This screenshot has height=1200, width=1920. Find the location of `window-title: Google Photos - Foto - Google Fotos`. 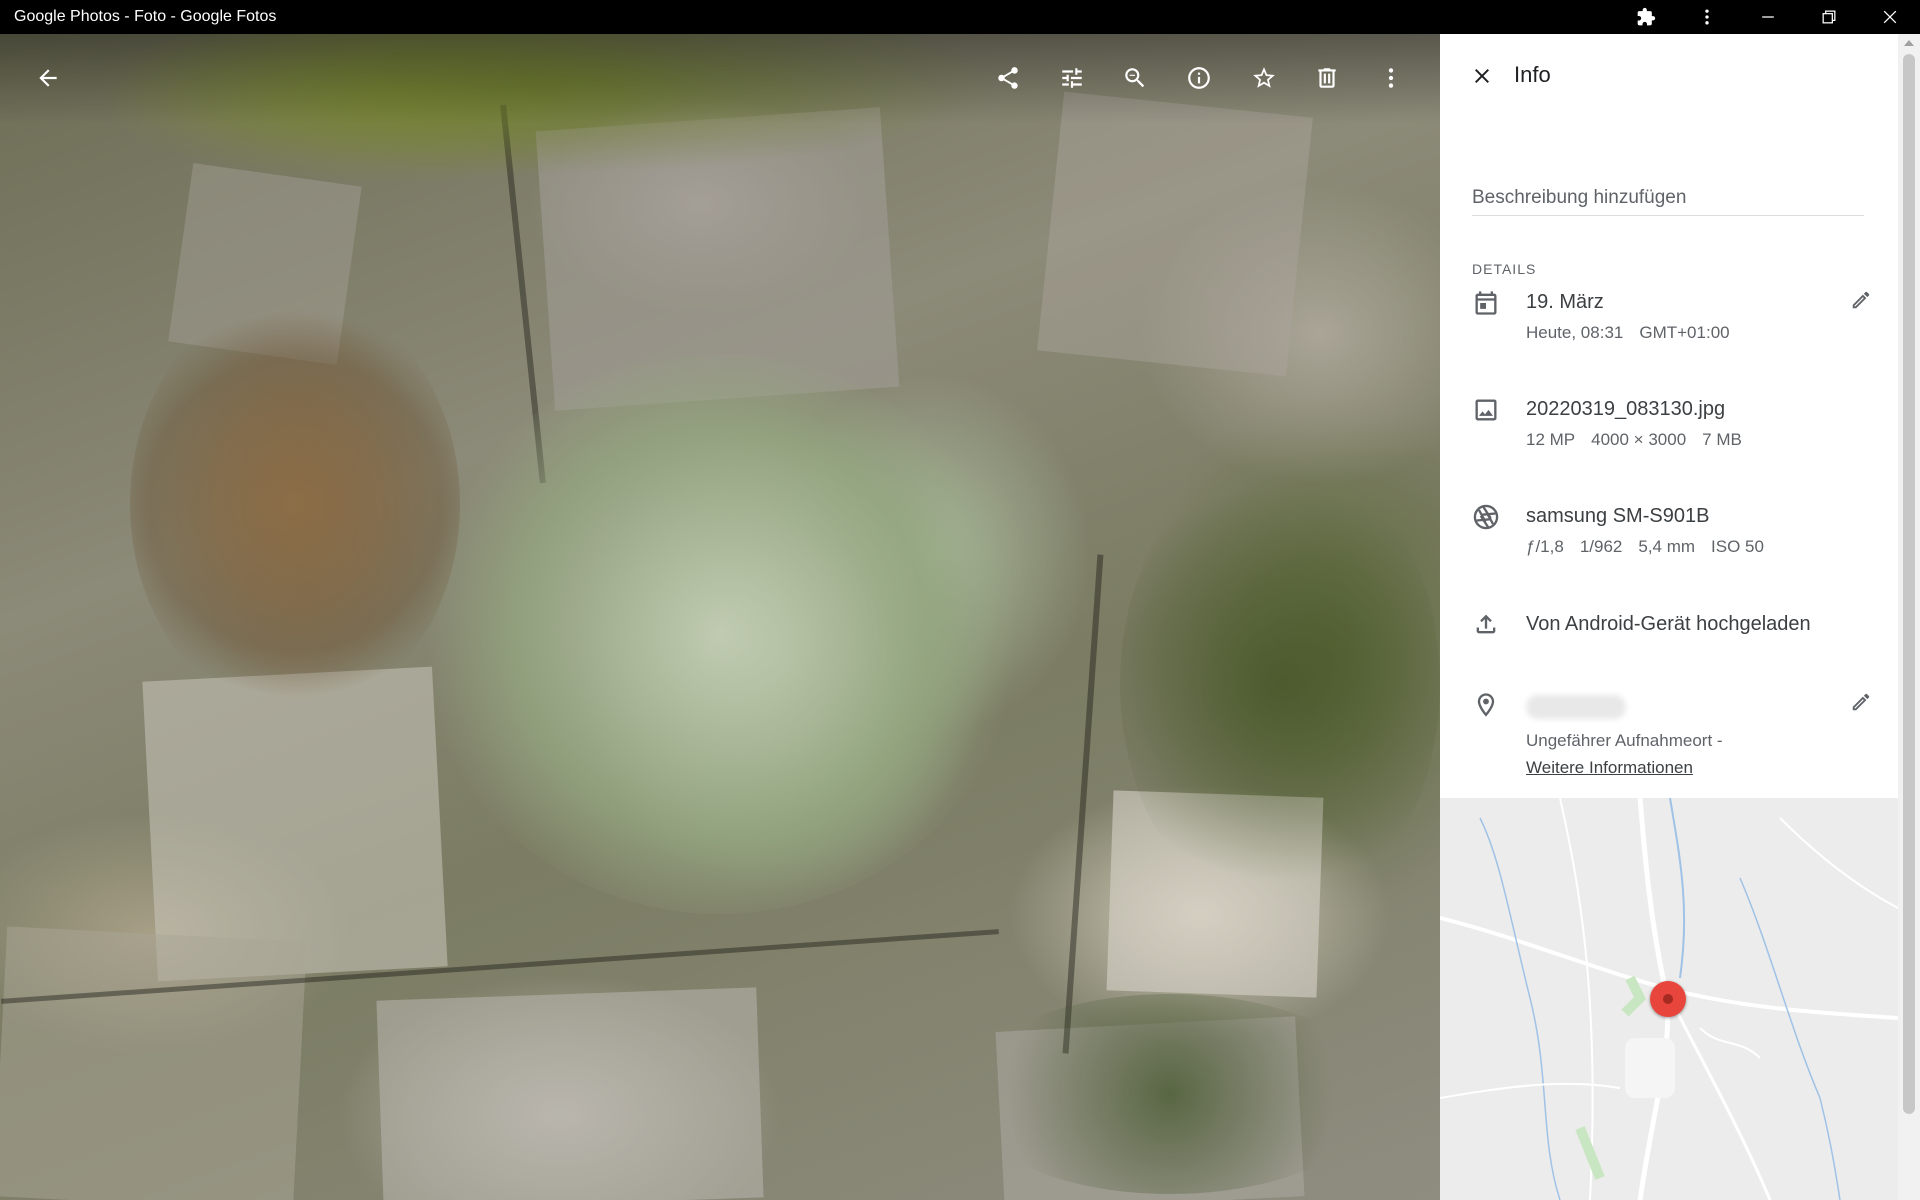

window-title: Google Photos - Foto - Google Fotos is located at coordinates (145, 16).